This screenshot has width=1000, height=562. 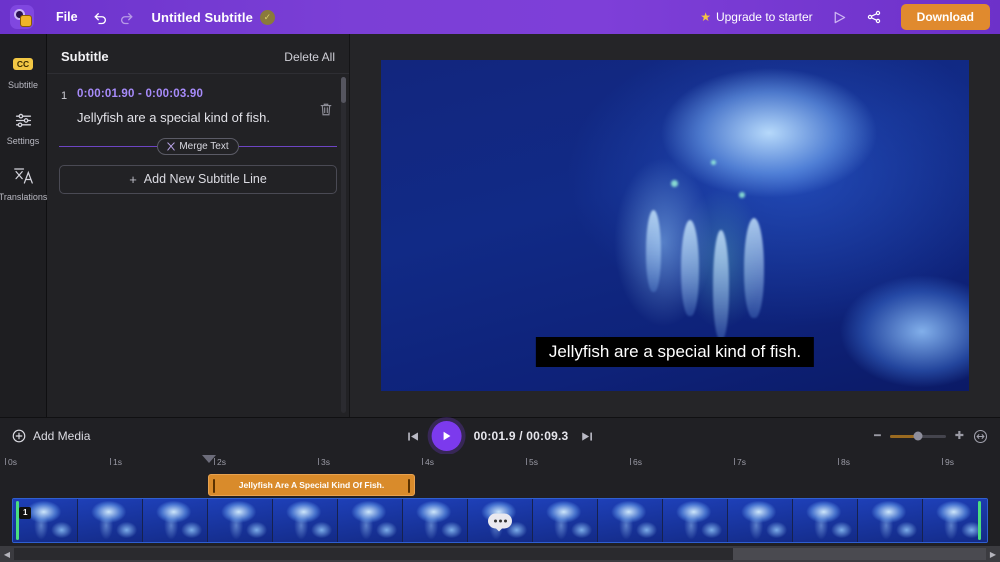 What do you see at coordinates (840, 17) in the screenshot?
I see `present-play-icon` at bounding box center [840, 17].